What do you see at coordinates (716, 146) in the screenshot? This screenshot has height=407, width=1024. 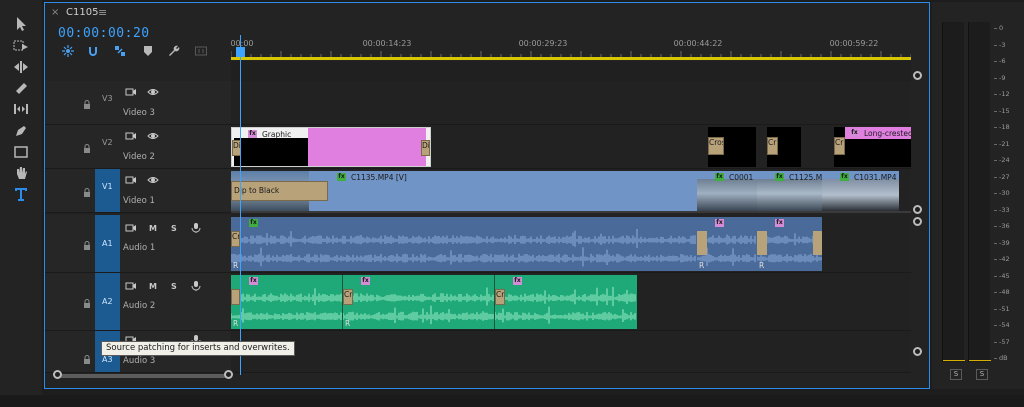 I see `transition-cros: Cros` at bounding box center [716, 146].